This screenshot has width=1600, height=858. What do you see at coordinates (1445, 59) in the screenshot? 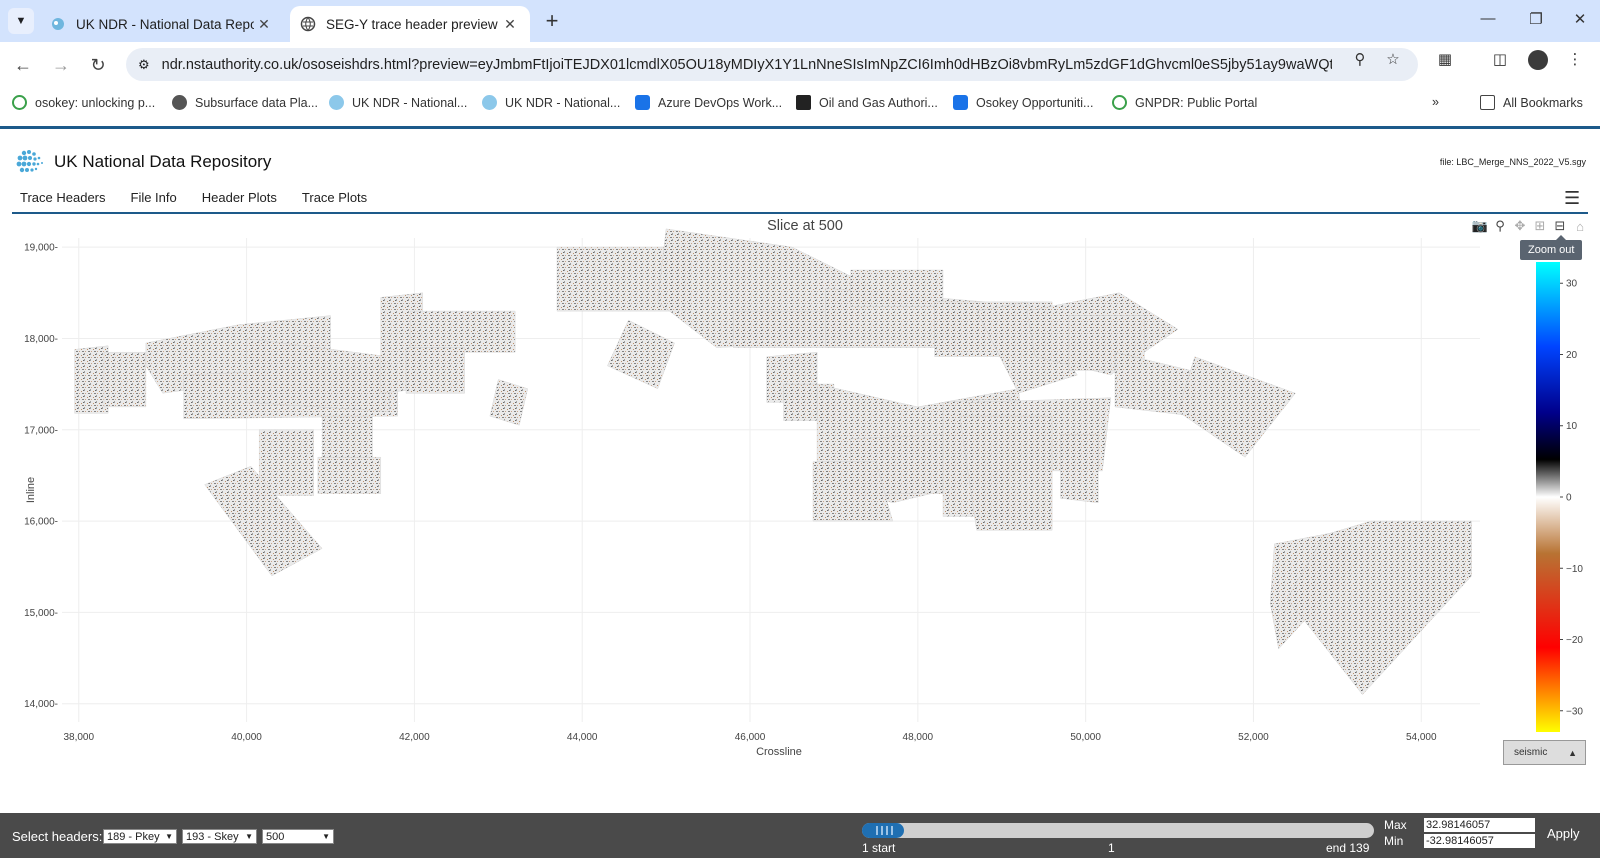
I see `extensions-icon: ▦` at bounding box center [1445, 59].